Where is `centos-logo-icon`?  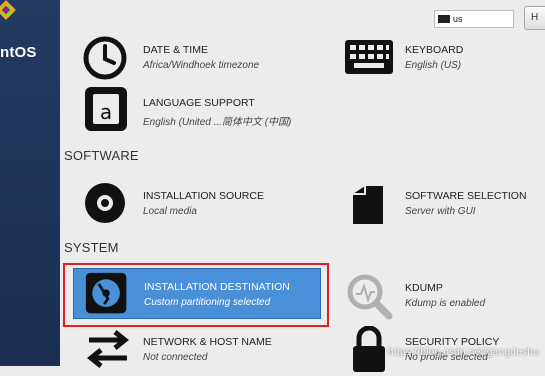 centos-logo-icon is located at coordinates (8, 10).